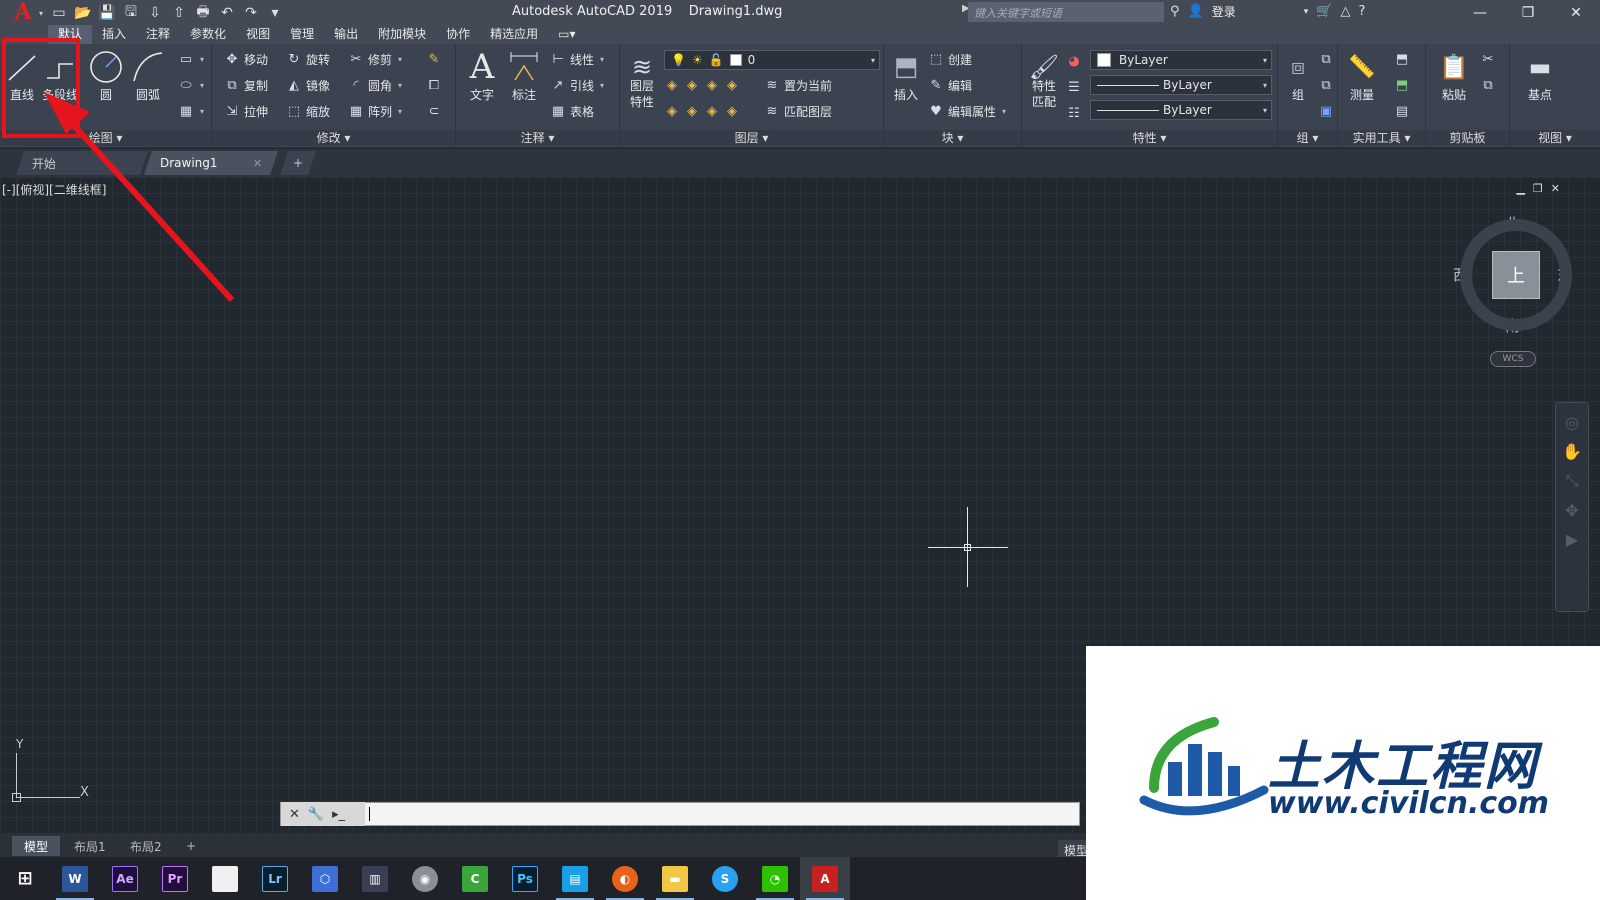 This screenshot has height=900, width=1600. I want to click on customize-qat-icon: ▾, so click(275, 13).